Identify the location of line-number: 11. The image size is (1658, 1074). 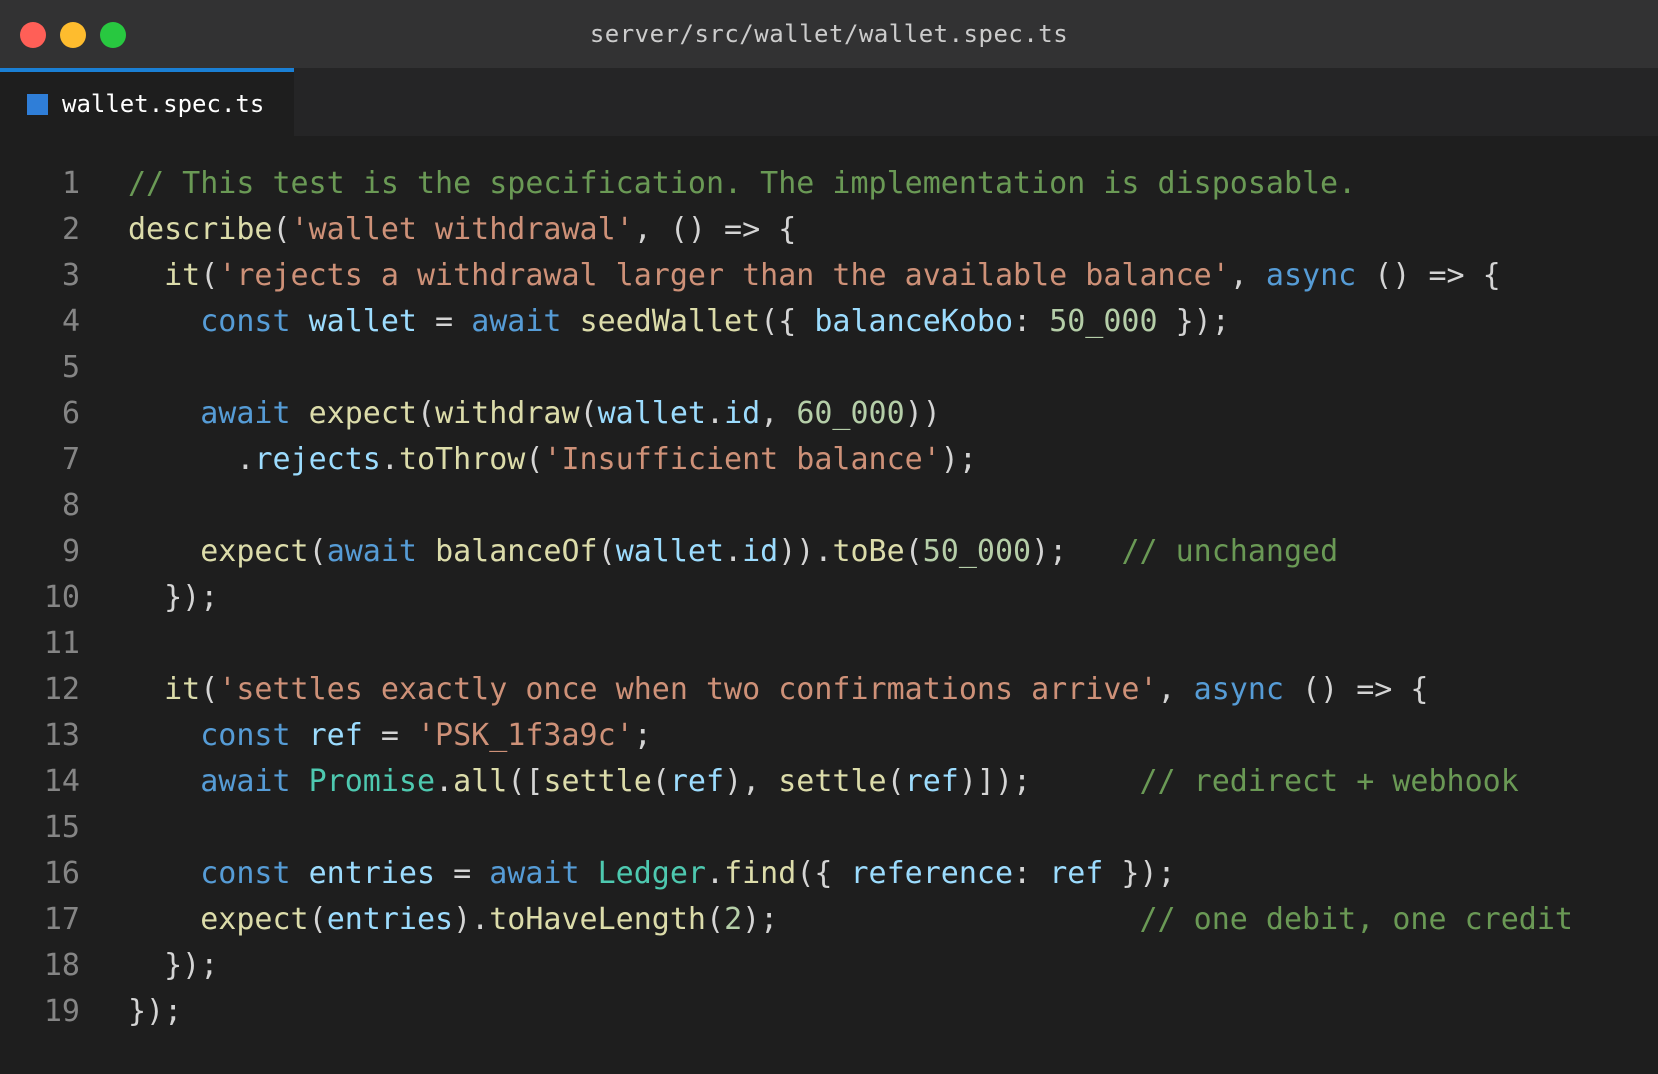
(61, 643).